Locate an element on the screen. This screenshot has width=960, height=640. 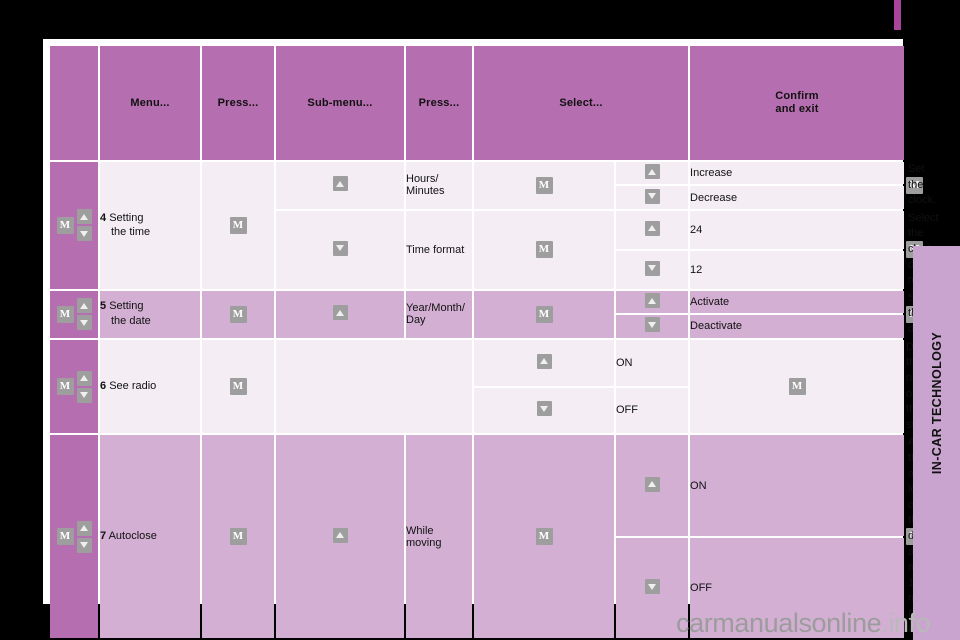
menu-label-cell: 5 Setting the date is located at coordinates (150, 314).